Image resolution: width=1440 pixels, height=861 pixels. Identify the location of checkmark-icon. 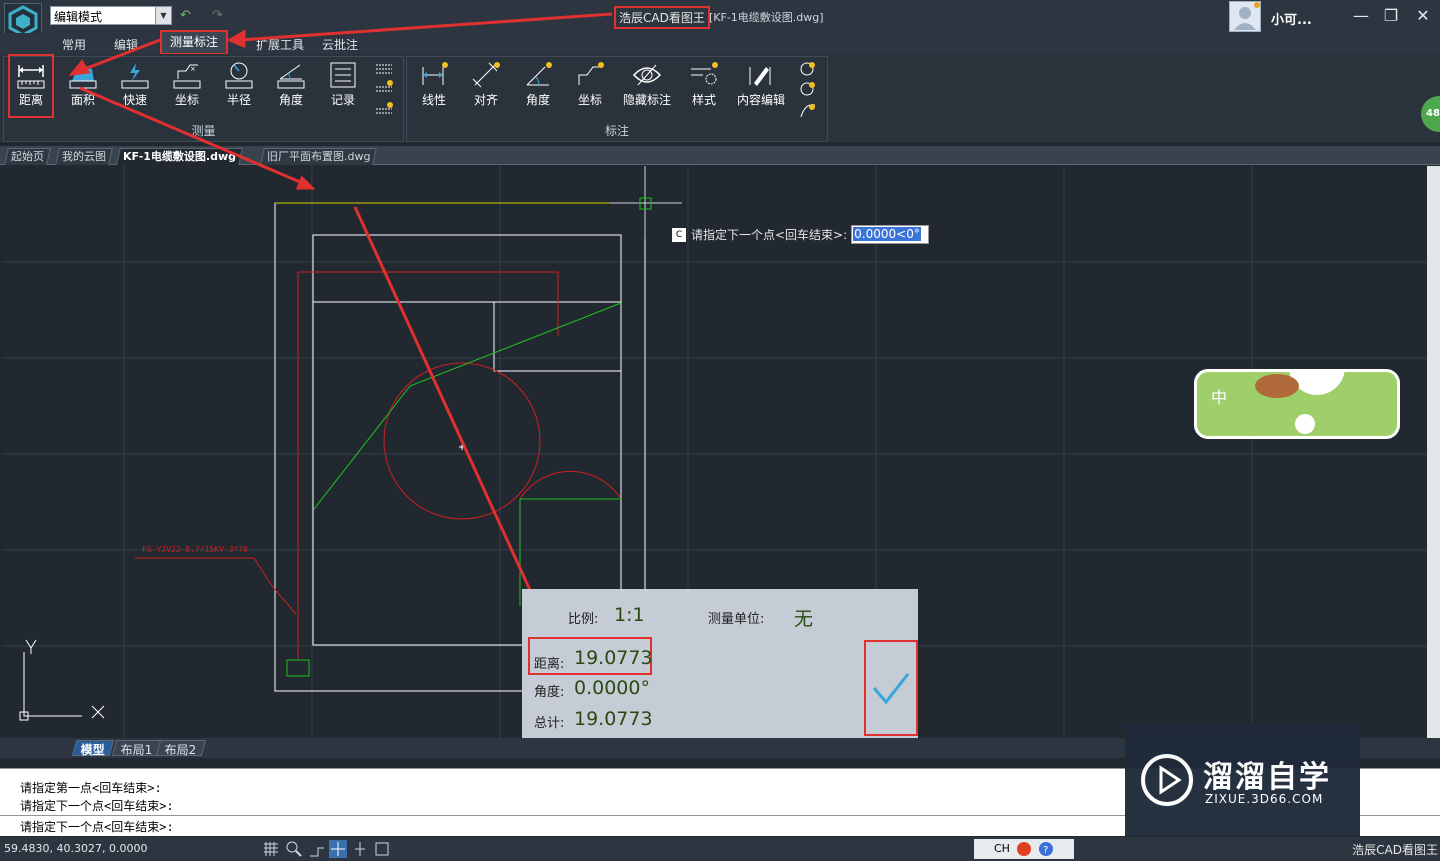
(891, 689).